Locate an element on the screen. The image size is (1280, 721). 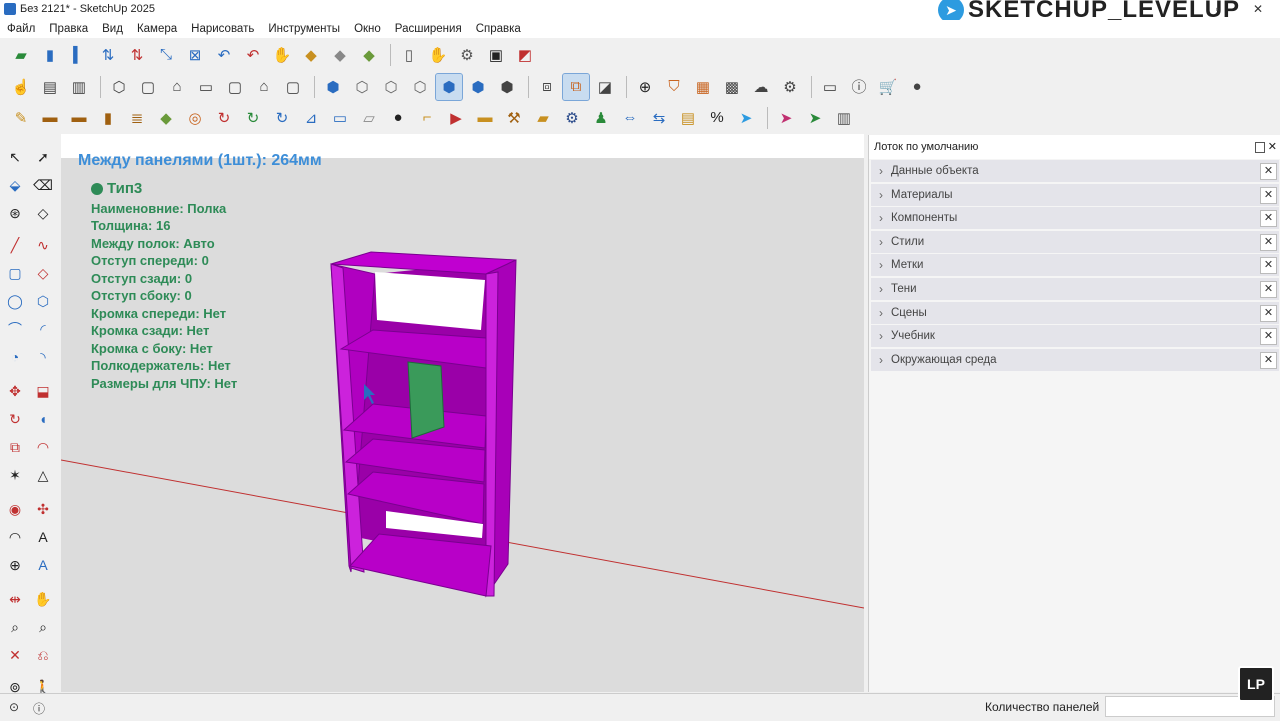
add-icon: ⊕ is located at coordinates (645, 87).